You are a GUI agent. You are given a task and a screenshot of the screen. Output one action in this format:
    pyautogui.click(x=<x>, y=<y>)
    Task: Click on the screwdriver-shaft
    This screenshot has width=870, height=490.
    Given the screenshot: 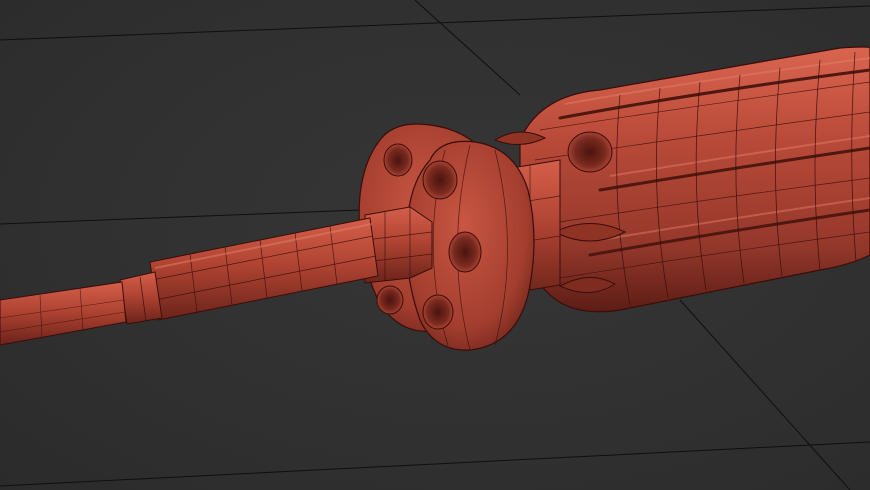 What is the action you would take?
    pyautogui.click(x=264, y=269)
    